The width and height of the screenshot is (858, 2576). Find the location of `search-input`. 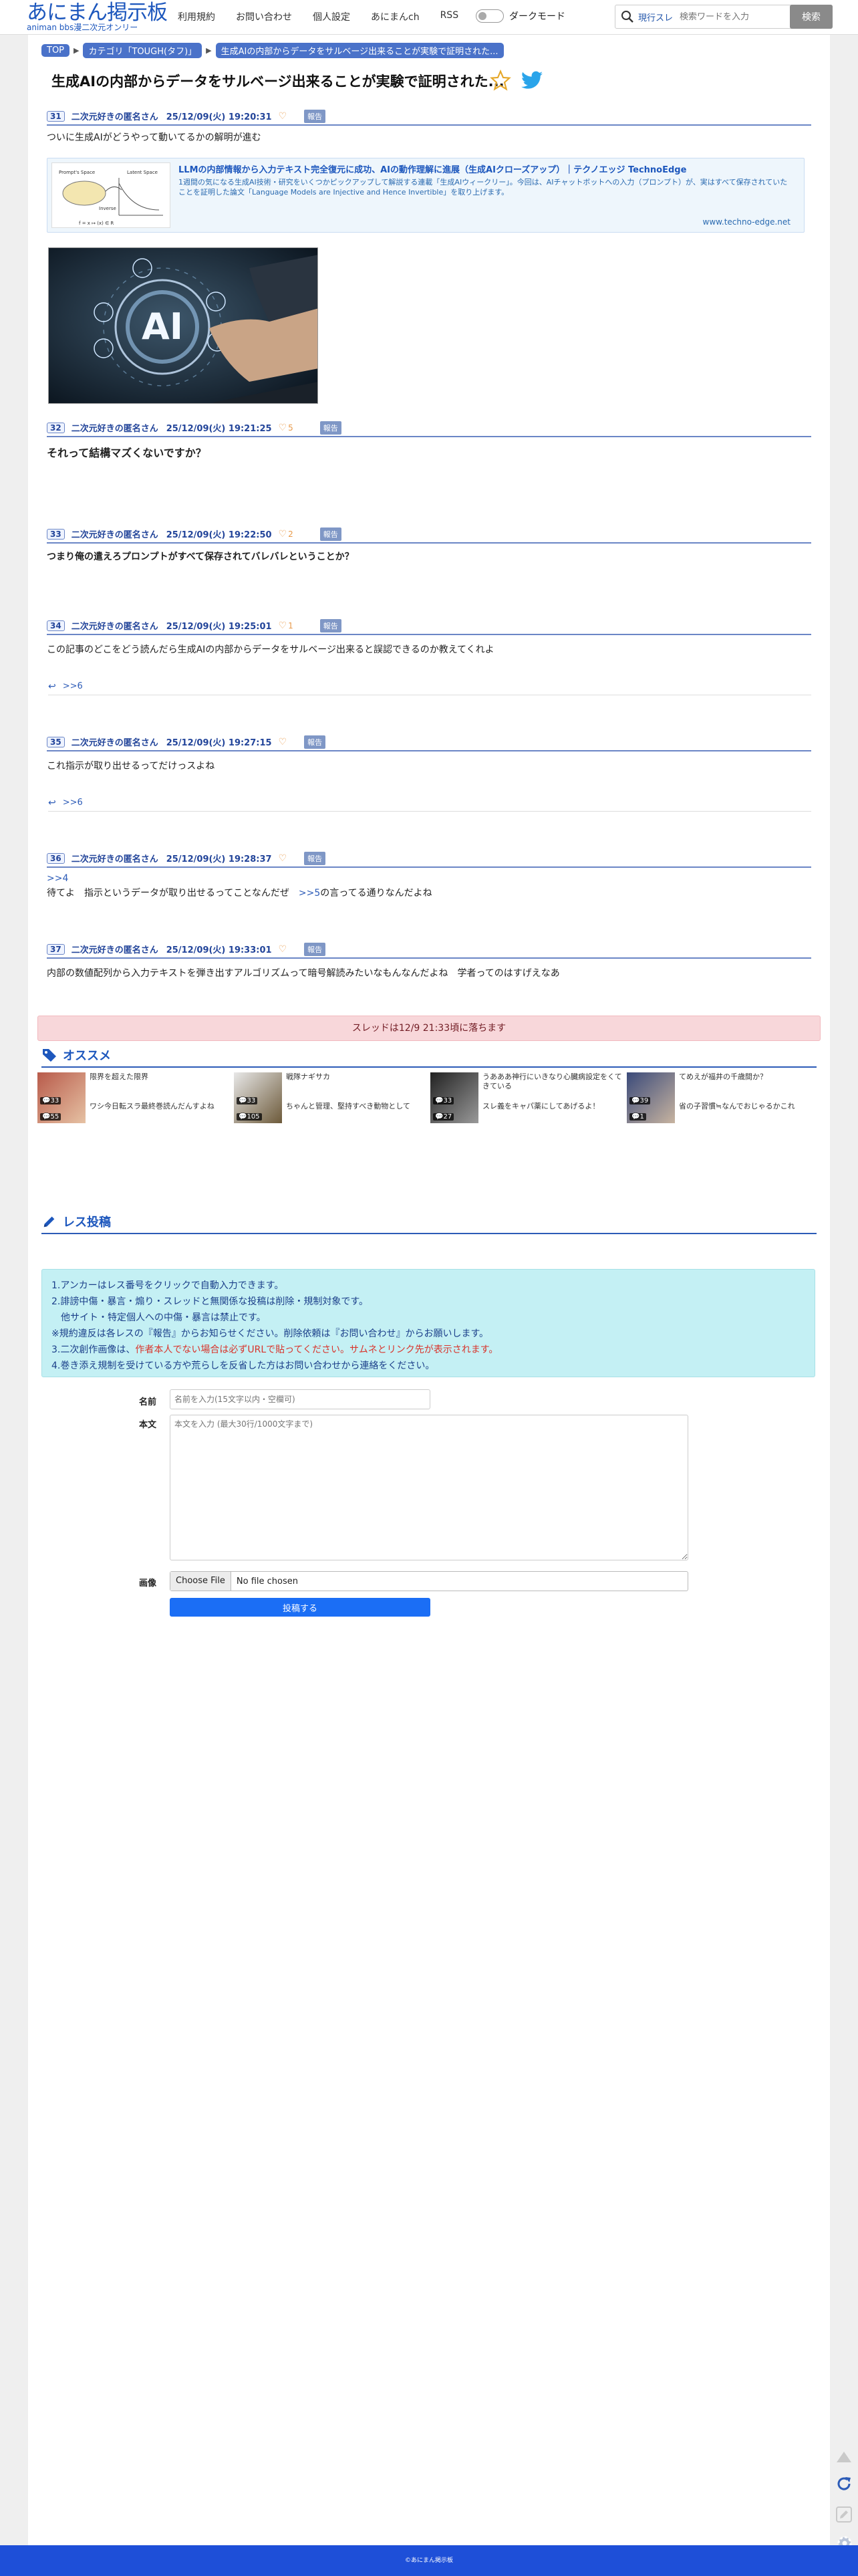

search-input is located at coordinates (730, 16).